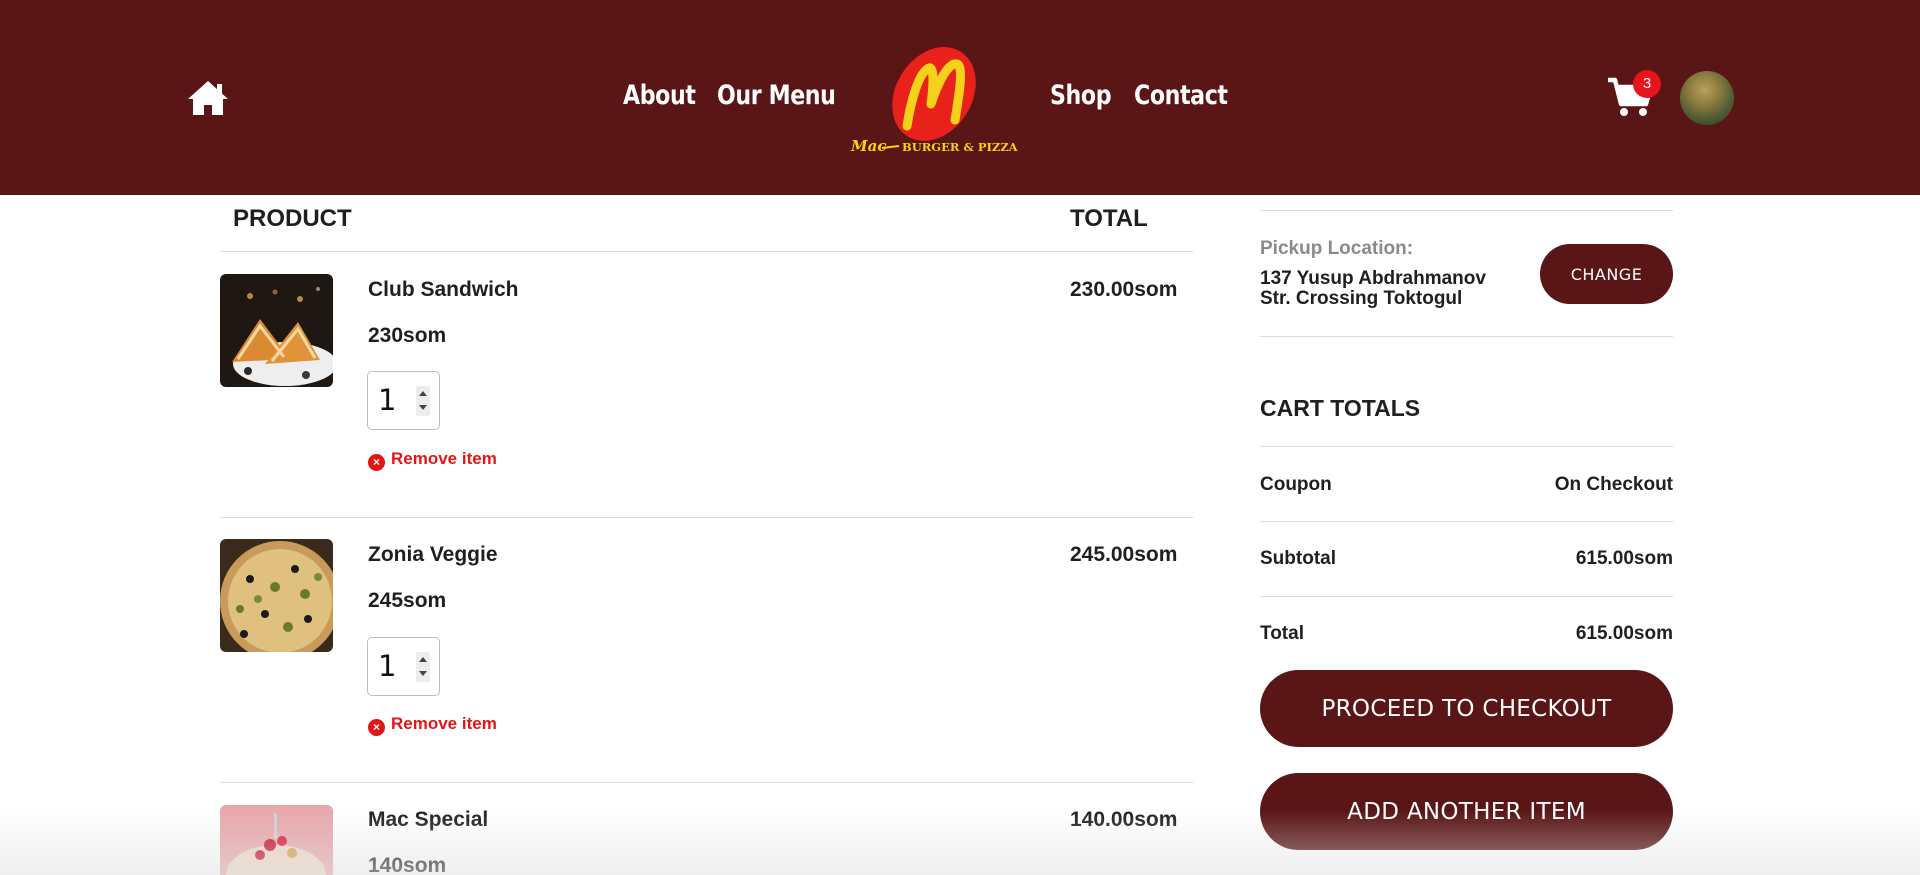  What do you see at coordinates (1337, 248) in the screenshot?
I see `pickup-location-label: Pickup Location:` at bounding box center [1337, 248].